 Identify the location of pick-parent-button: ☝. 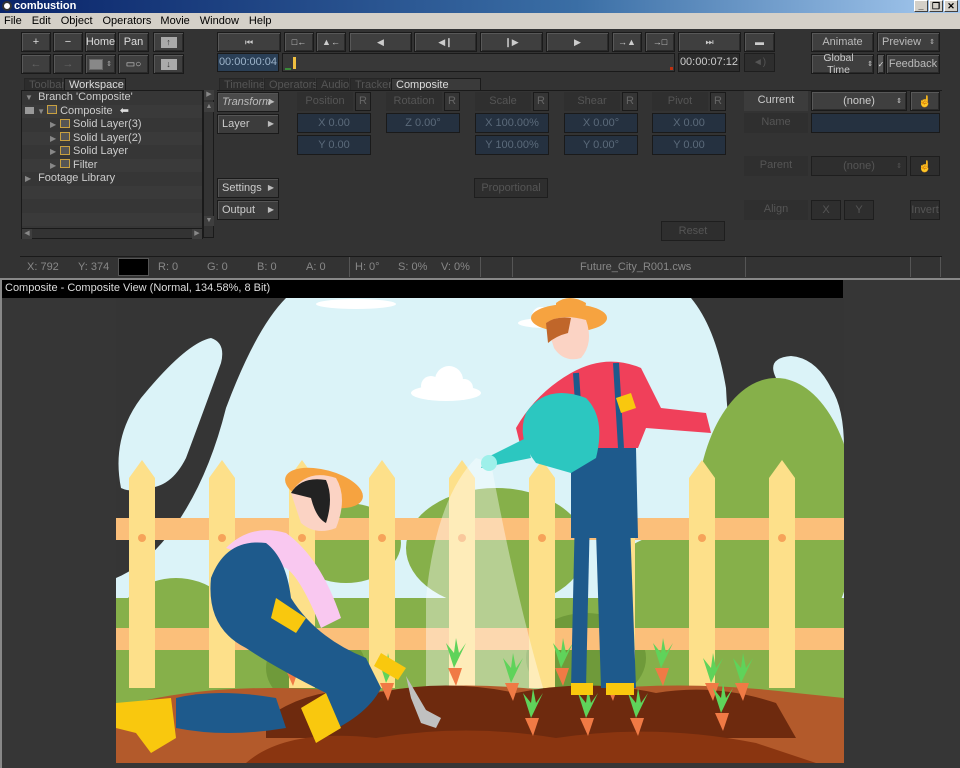
(925, 166).